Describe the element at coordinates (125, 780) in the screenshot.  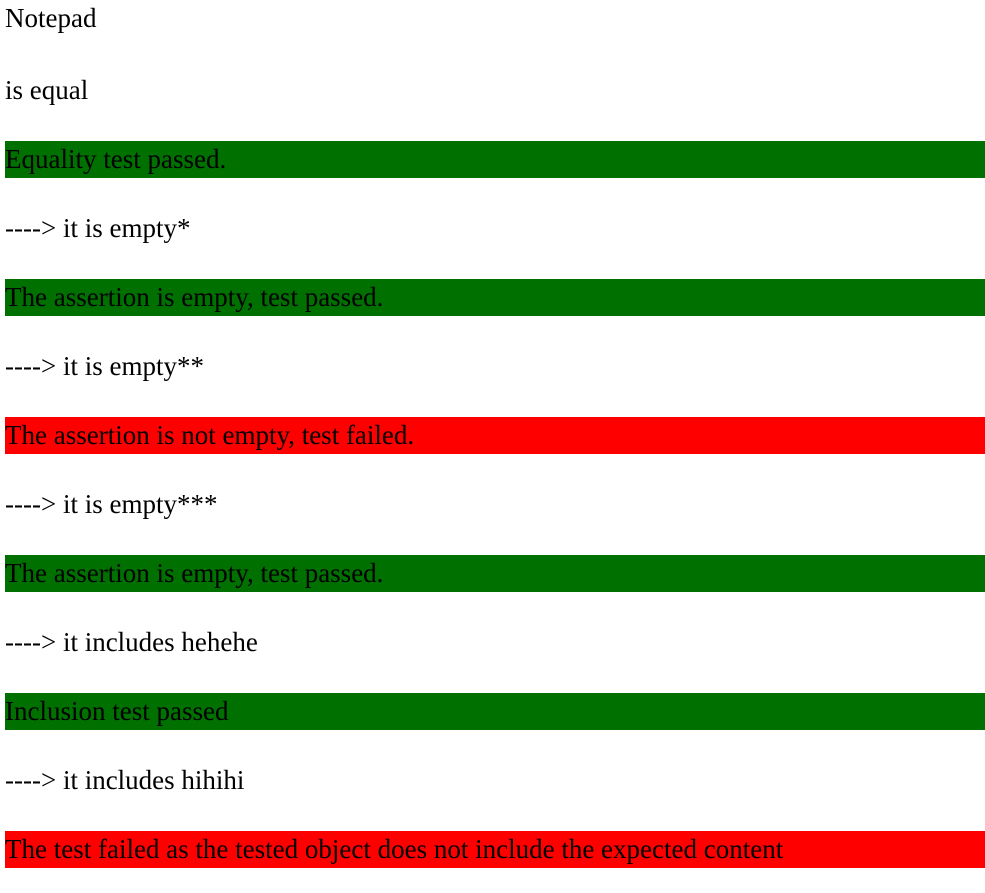
I see `test-label: ----> it includes hihihi` at that location.